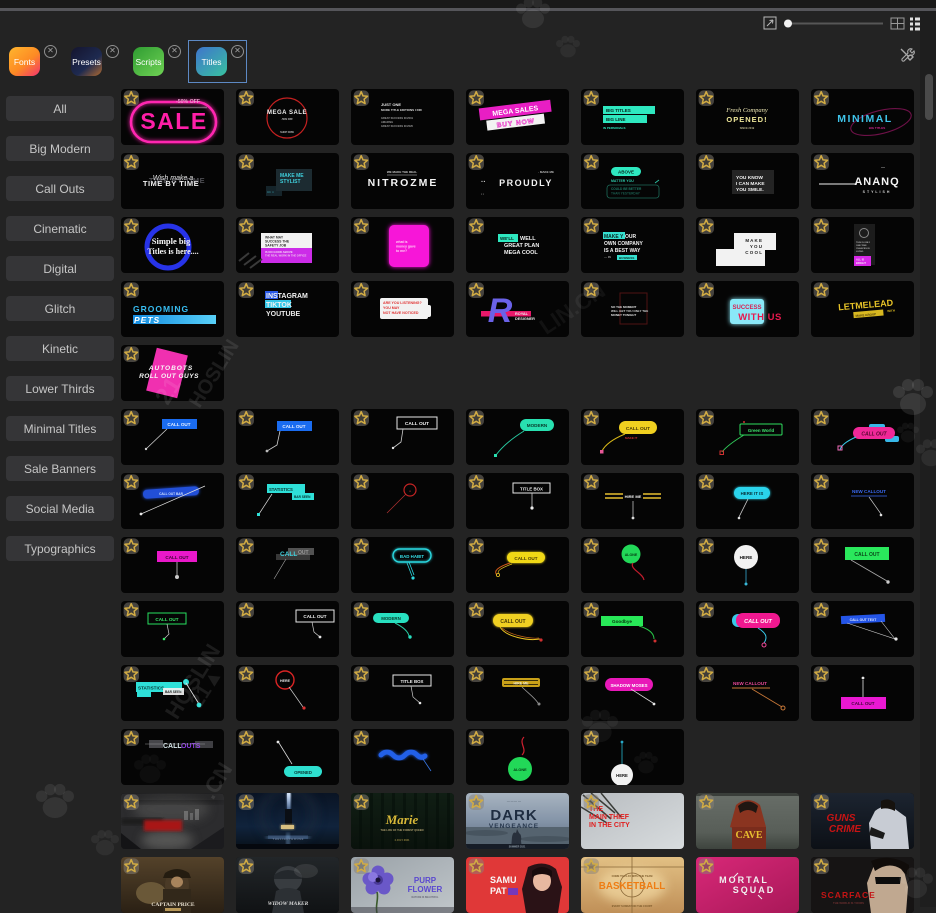 The height and width of the screenshot is (913, 936). Describe the element at coordinates (513, 815) in the screenshot. I see `svg-text: DARK` at that location.